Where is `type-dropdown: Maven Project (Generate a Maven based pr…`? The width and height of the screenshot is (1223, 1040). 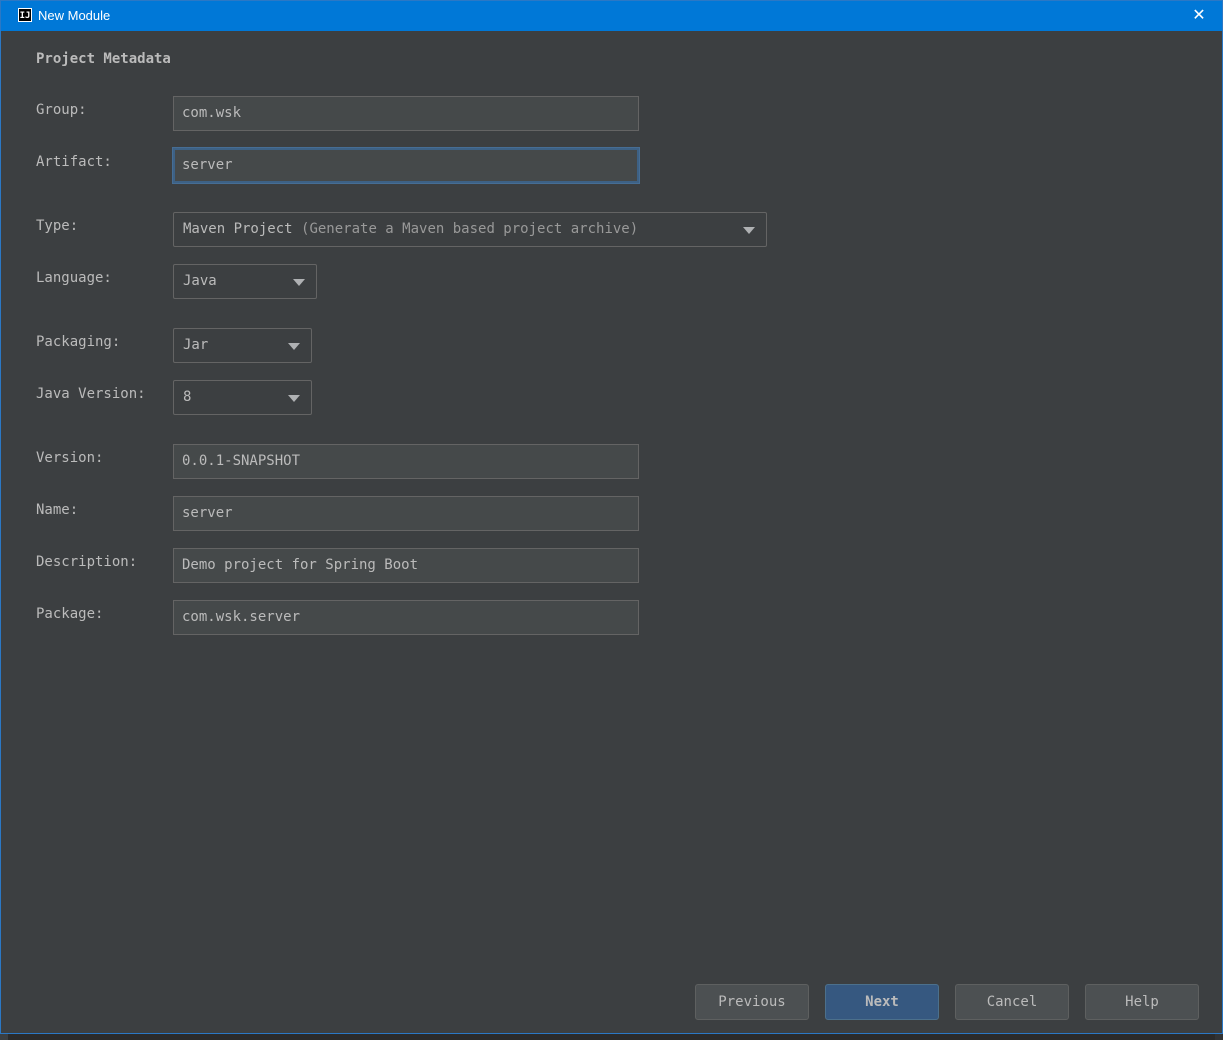
type-dropdown: Maven Project (Generate a Maven based pr… is located at coordinates (470, 229).